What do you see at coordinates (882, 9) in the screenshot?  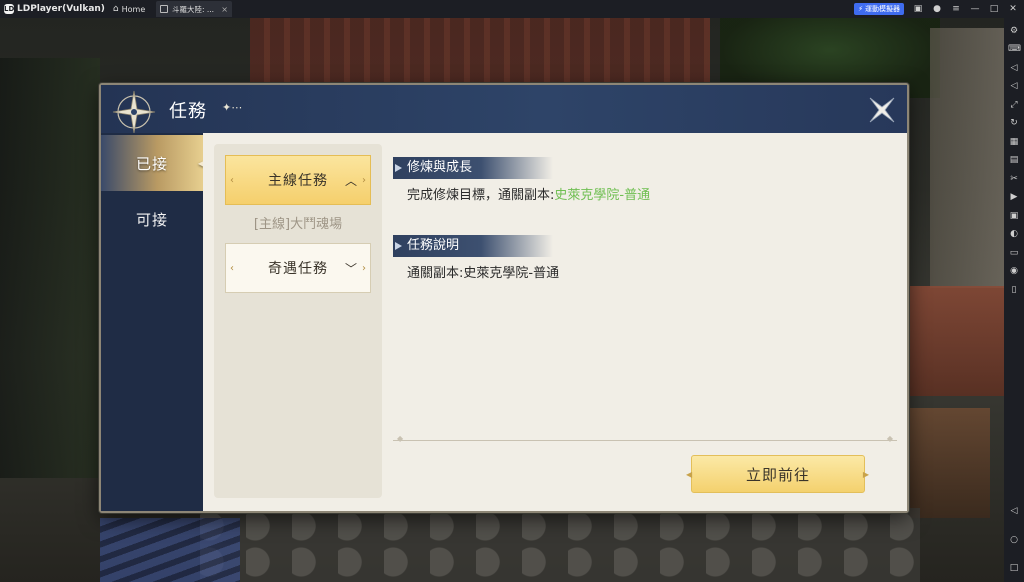 I see `sync-badge-label: 運動模擬器` at bounding box center [882, 9].